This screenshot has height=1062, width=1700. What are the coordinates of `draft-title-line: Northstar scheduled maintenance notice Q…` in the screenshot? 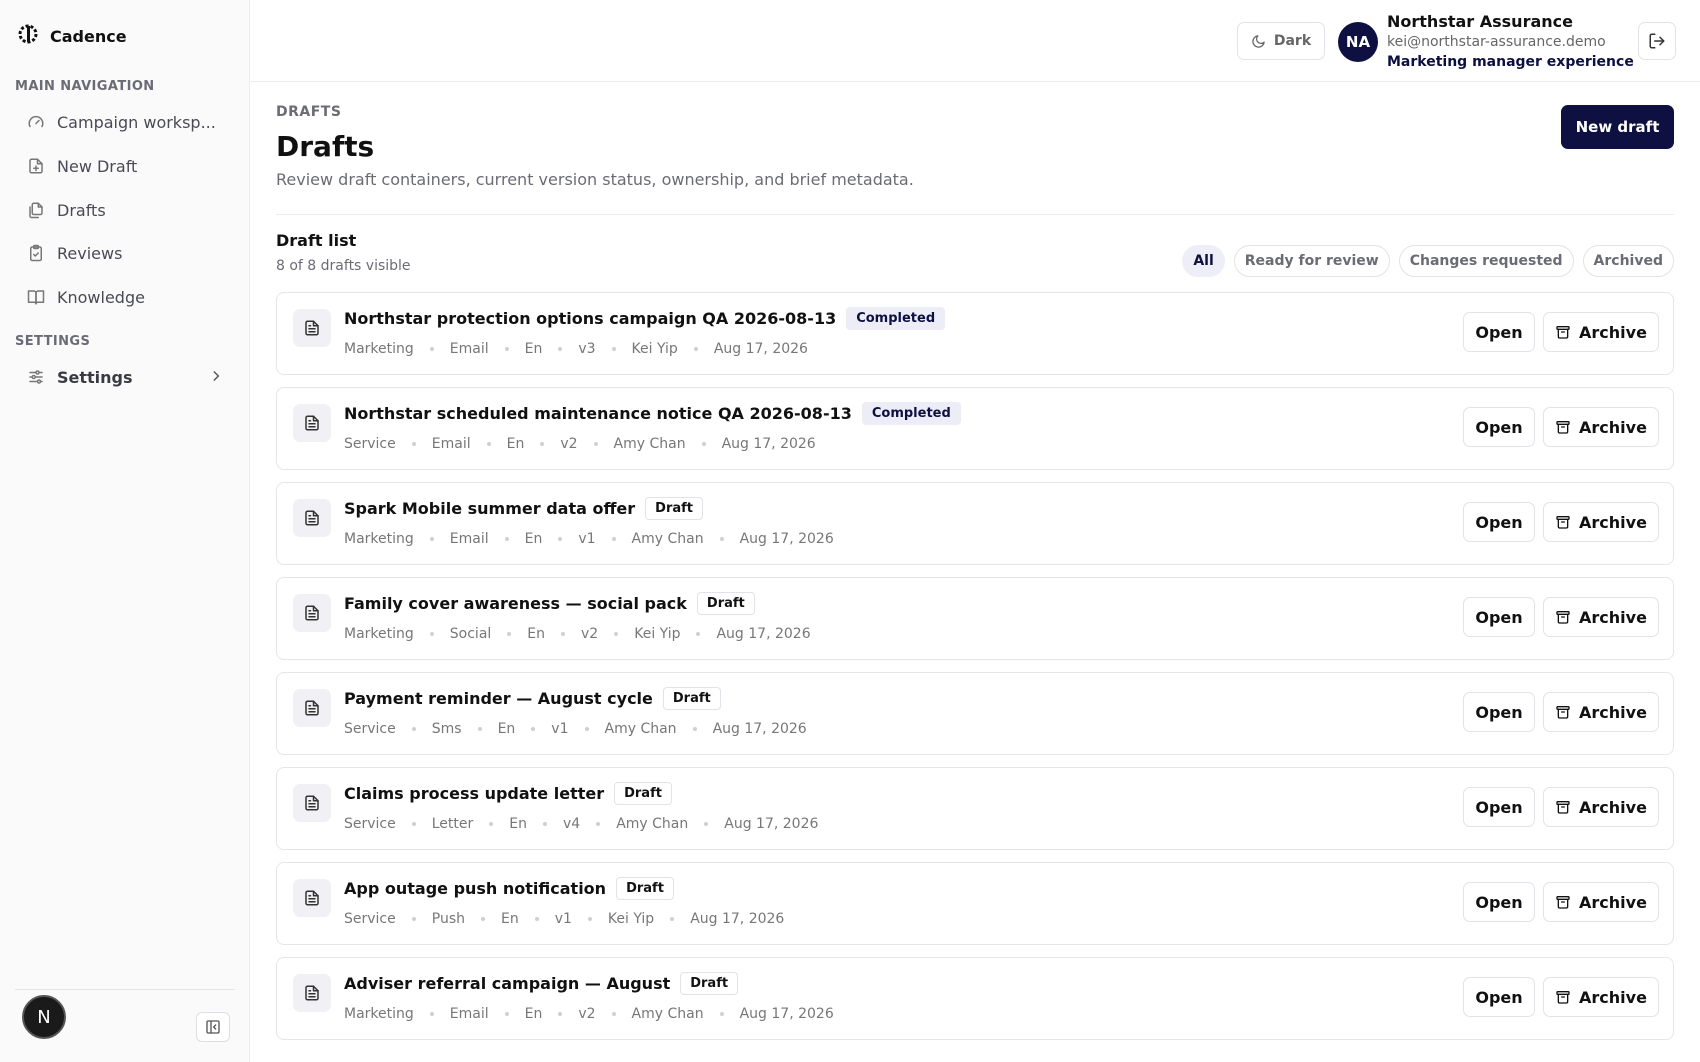 It's located at (652, 413).